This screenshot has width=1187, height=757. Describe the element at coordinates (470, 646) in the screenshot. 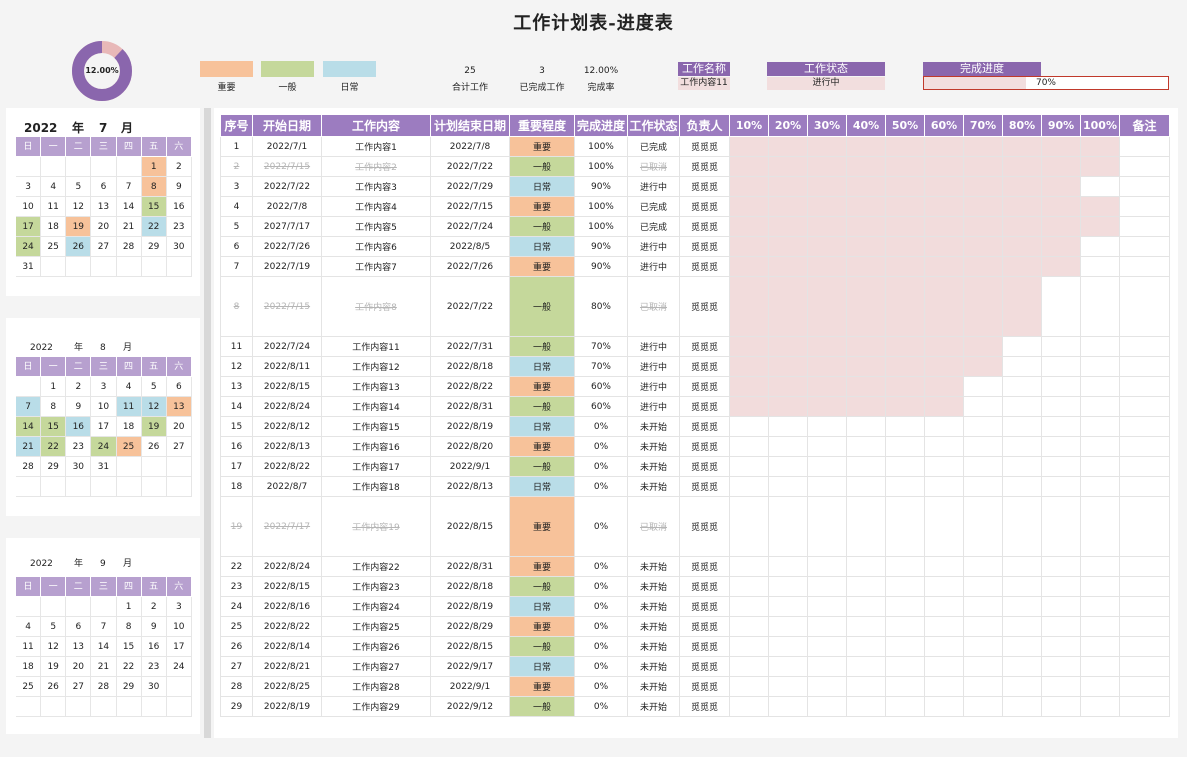

I see `end-date-cell: 2022/8/15` at that location.